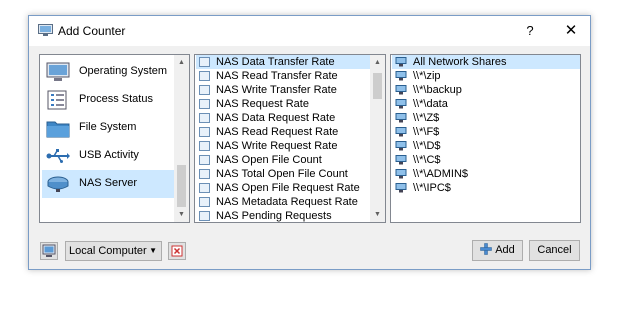  Describe the element at coordinates (123, 71) in the screenshot. I see `category-label: Operating System` at that location.